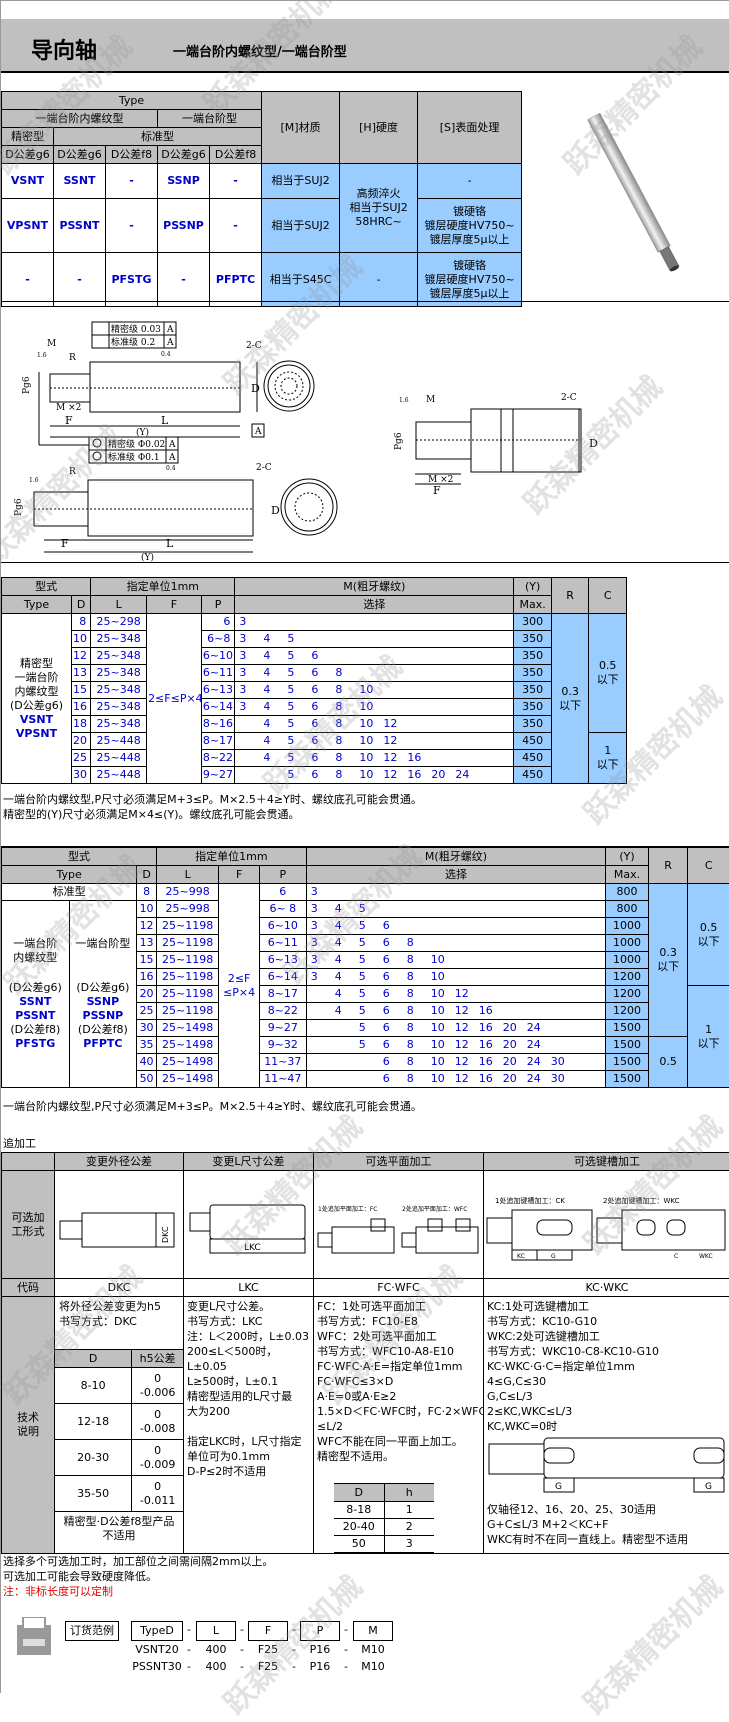  What do you see at coordinates (165, 1234) in the screenshot?
I see `dkc-fig-label: DKC` at bounding box center [165, 1234].